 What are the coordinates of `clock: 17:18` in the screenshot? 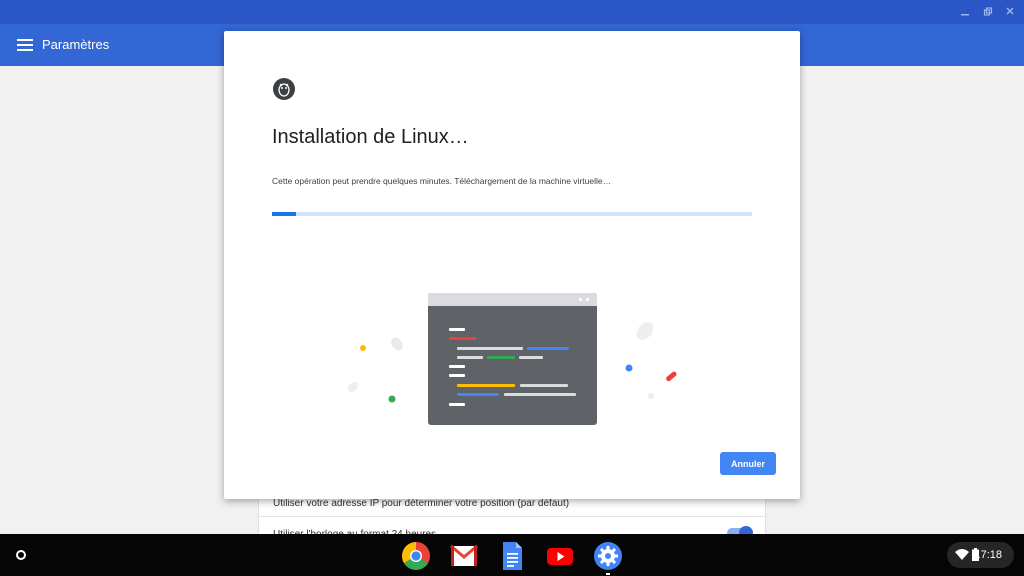 It's located at (988, 555).